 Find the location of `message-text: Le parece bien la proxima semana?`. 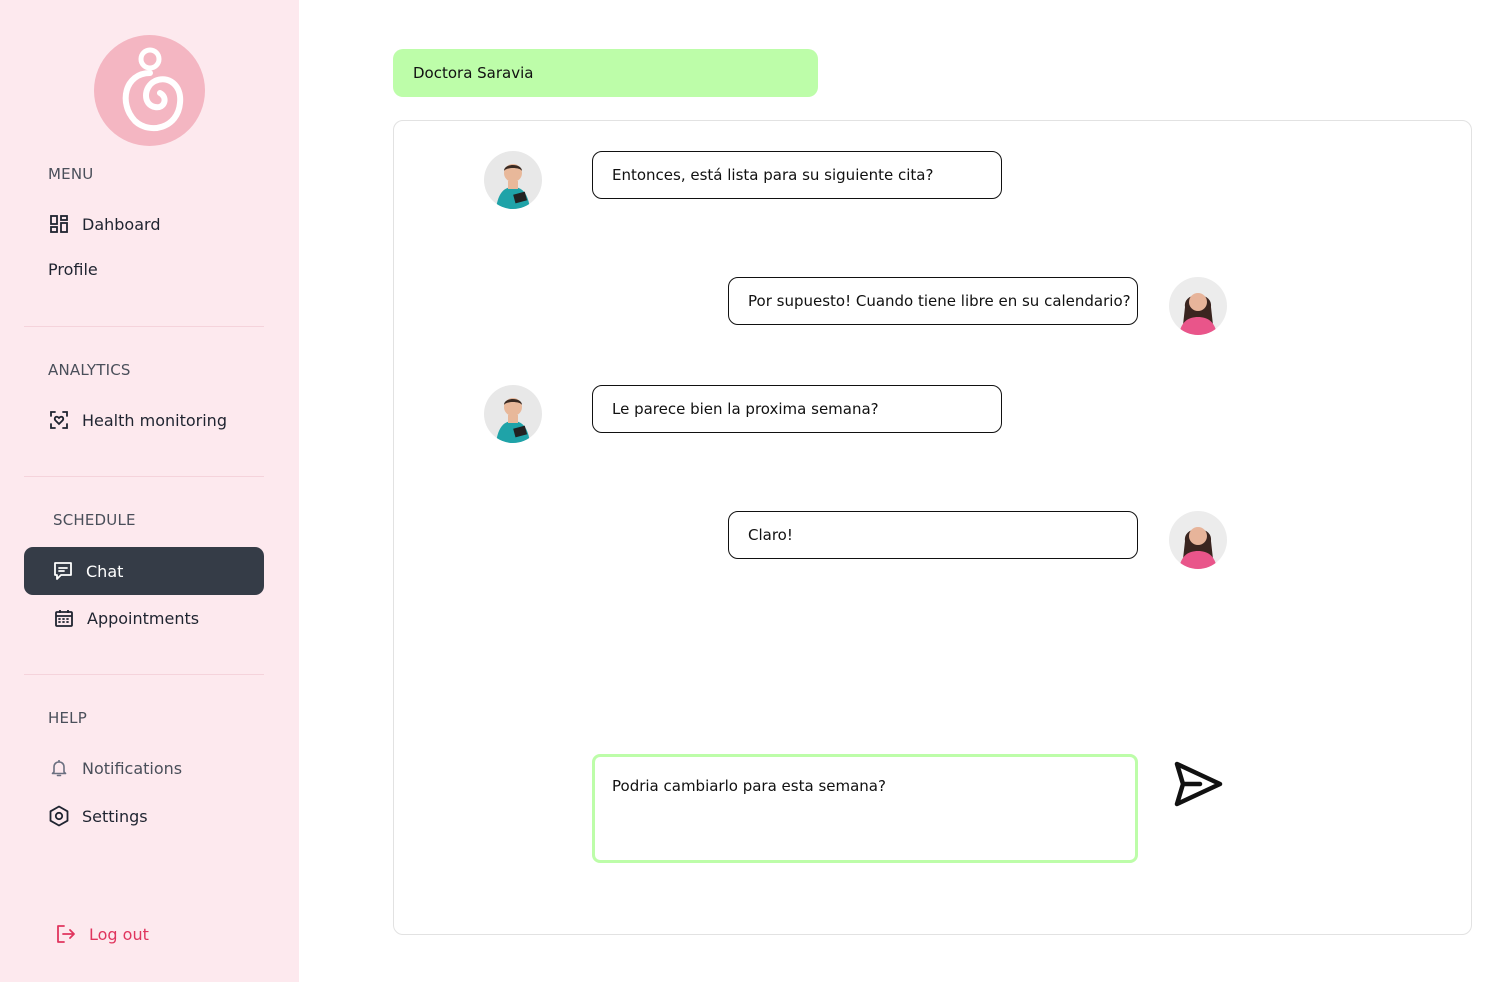

message-text: Le parece bien la proxima semana? is located at coordinates (745, 409).